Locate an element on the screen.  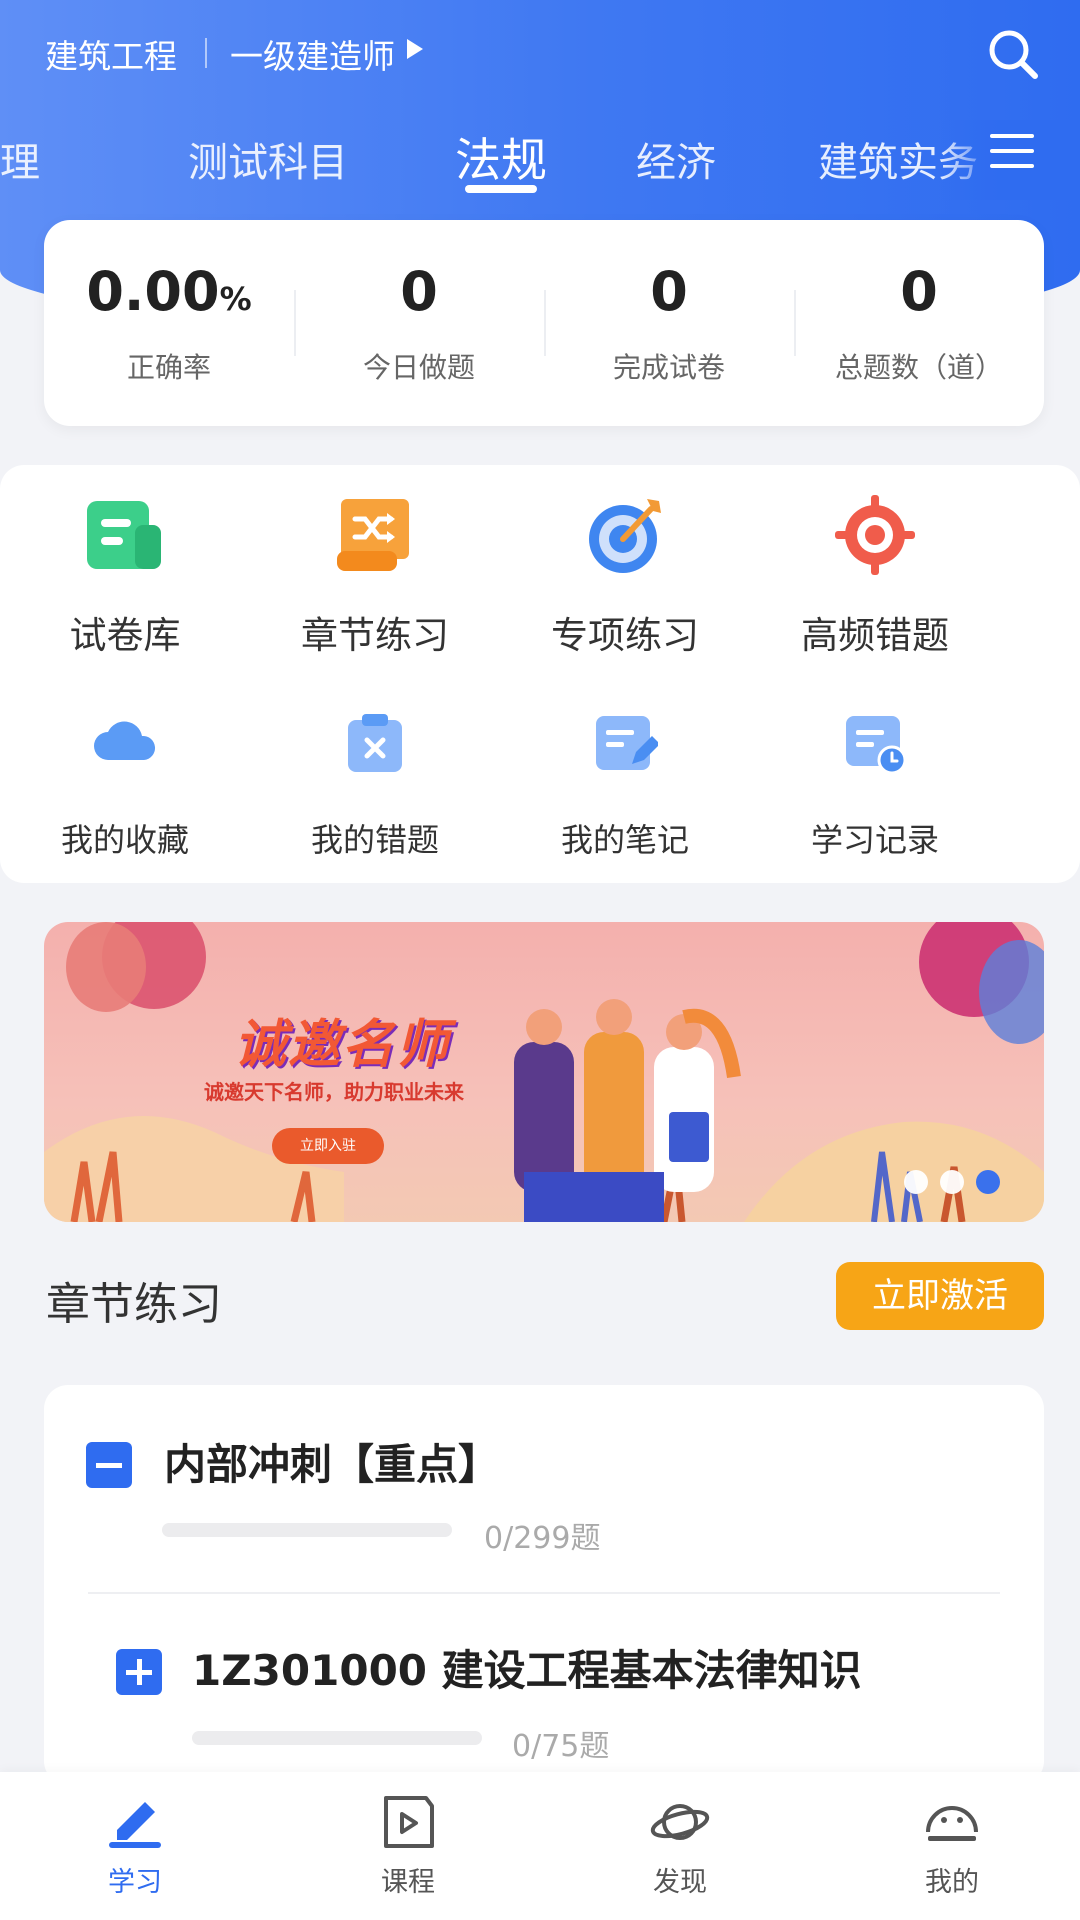
tab-regulations: 法规 is located at coordinates (501, 157).